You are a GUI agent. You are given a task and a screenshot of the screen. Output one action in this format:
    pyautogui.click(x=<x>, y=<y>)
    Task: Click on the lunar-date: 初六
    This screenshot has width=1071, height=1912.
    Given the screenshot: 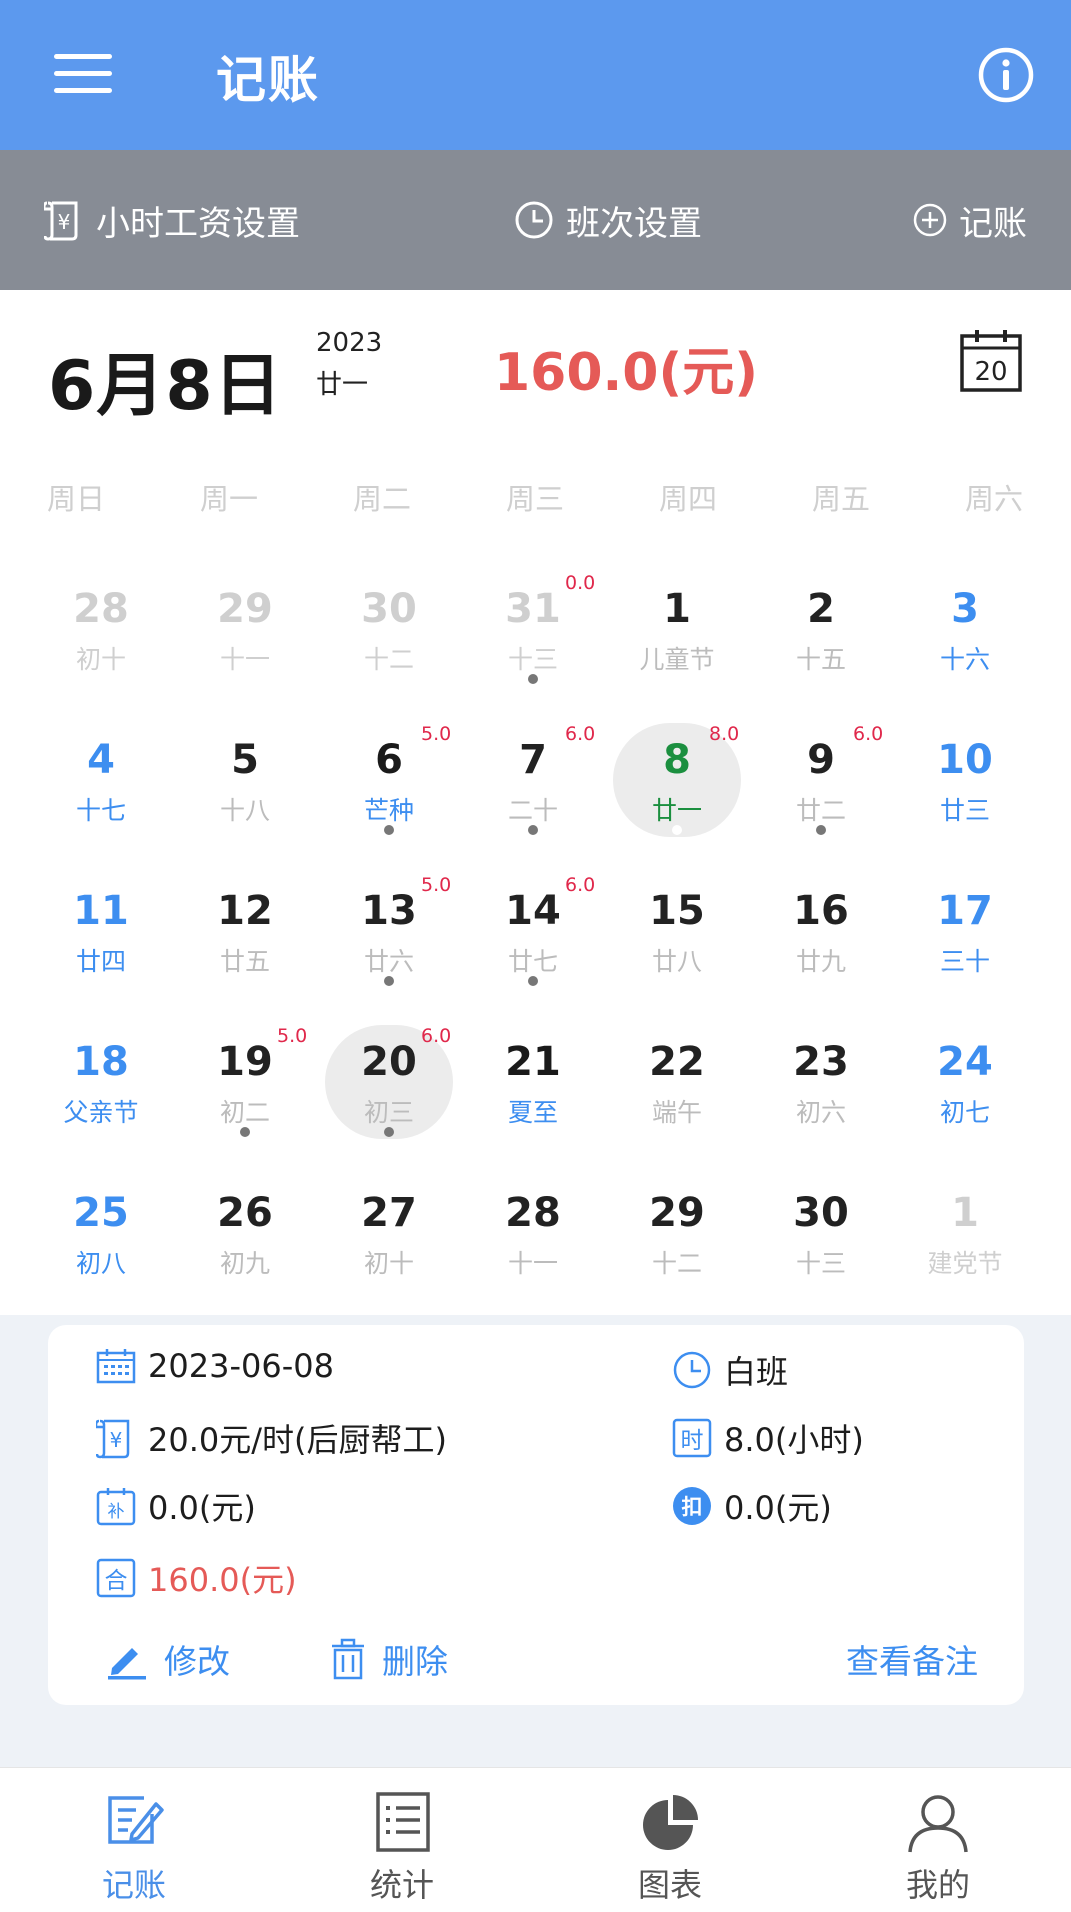 What is the action you would take?
    pyautogui.click(x=820, y=1112)
    